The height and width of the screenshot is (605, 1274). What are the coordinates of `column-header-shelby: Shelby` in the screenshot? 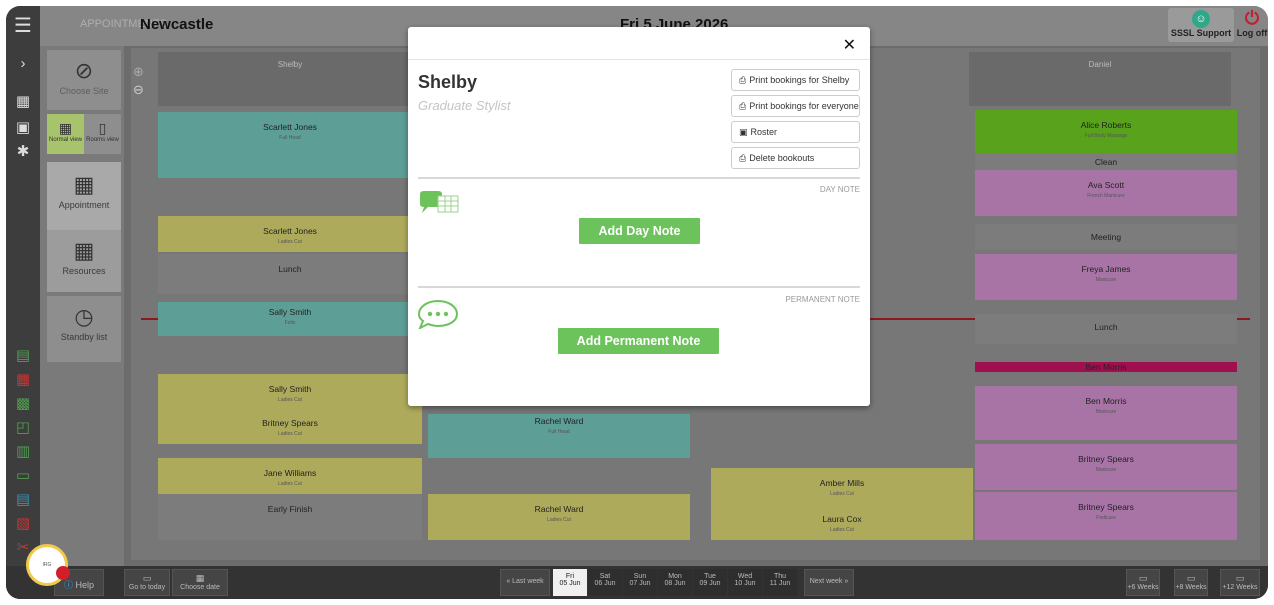 It's located at (290, 79).